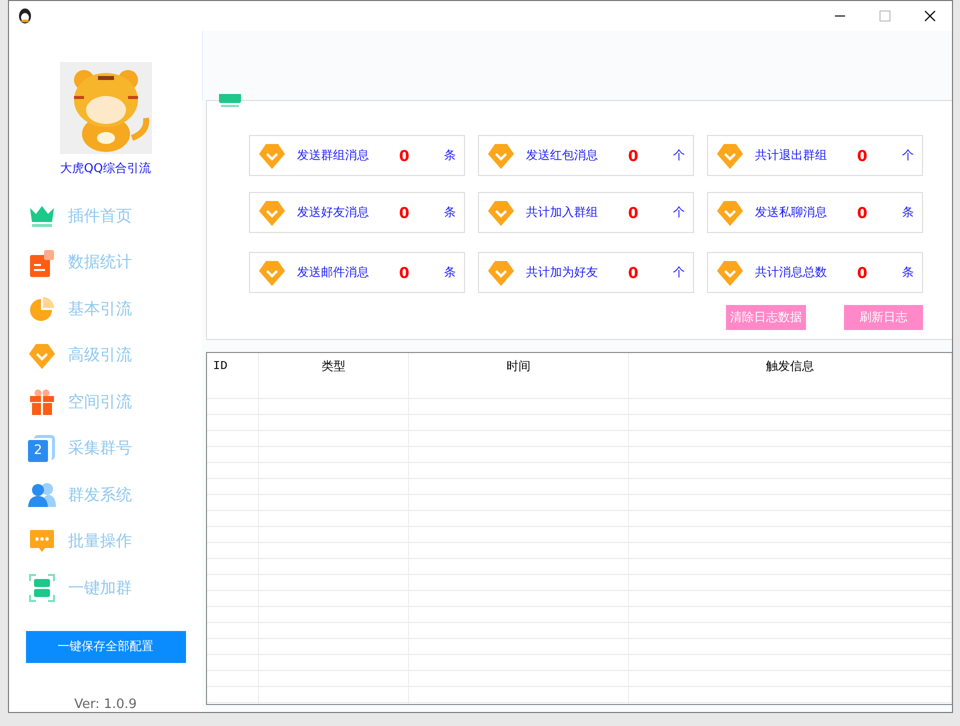 This screenshot has height=726, width=960. I want to click on crown-icon, so click(42, 216).